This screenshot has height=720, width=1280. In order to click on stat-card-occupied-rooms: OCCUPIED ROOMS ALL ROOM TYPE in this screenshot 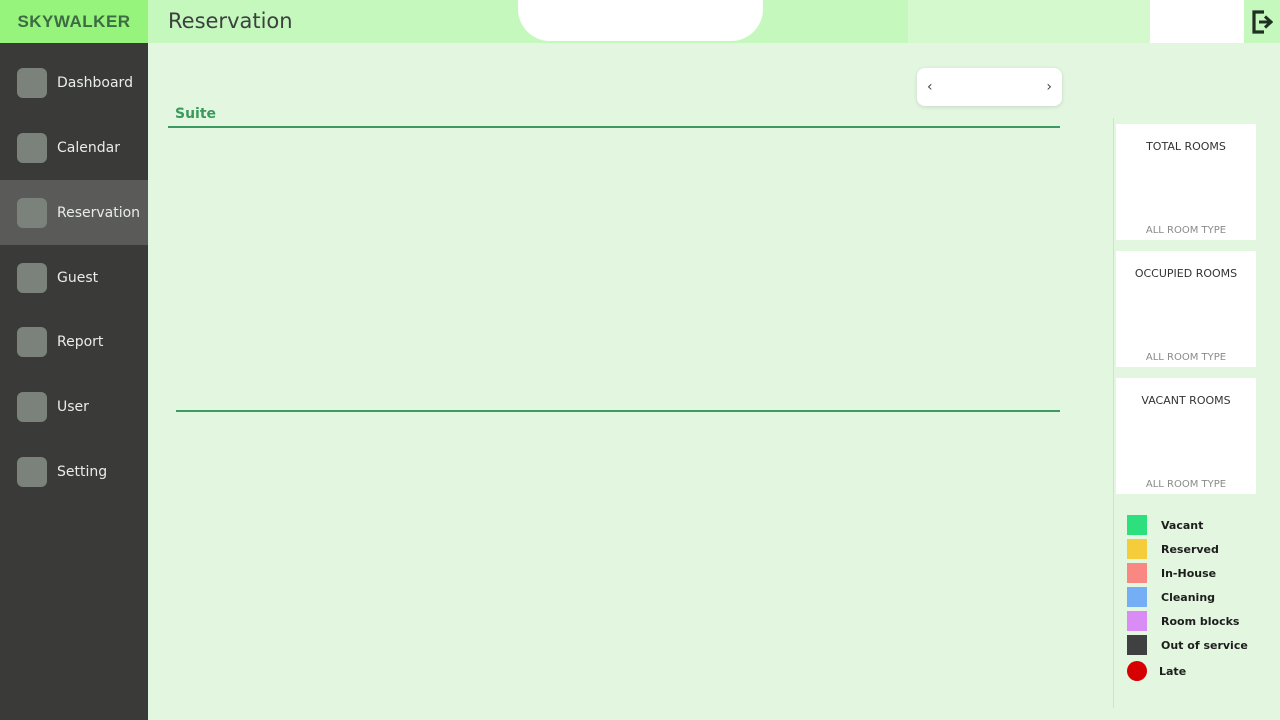, I will do `click(1186, 309)`.